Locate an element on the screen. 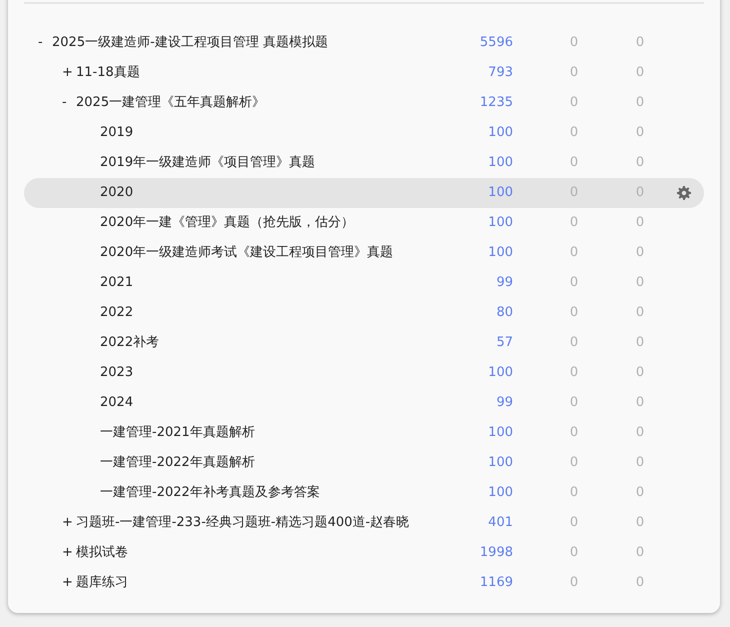 This screenshot has width=730, height=627. node-label: 2022 is located at coordinates (117, 313).